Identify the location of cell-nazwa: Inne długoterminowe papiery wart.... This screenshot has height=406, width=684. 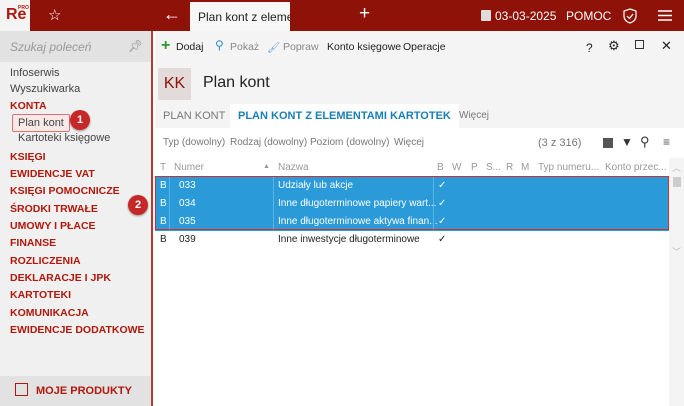
(357, 203).